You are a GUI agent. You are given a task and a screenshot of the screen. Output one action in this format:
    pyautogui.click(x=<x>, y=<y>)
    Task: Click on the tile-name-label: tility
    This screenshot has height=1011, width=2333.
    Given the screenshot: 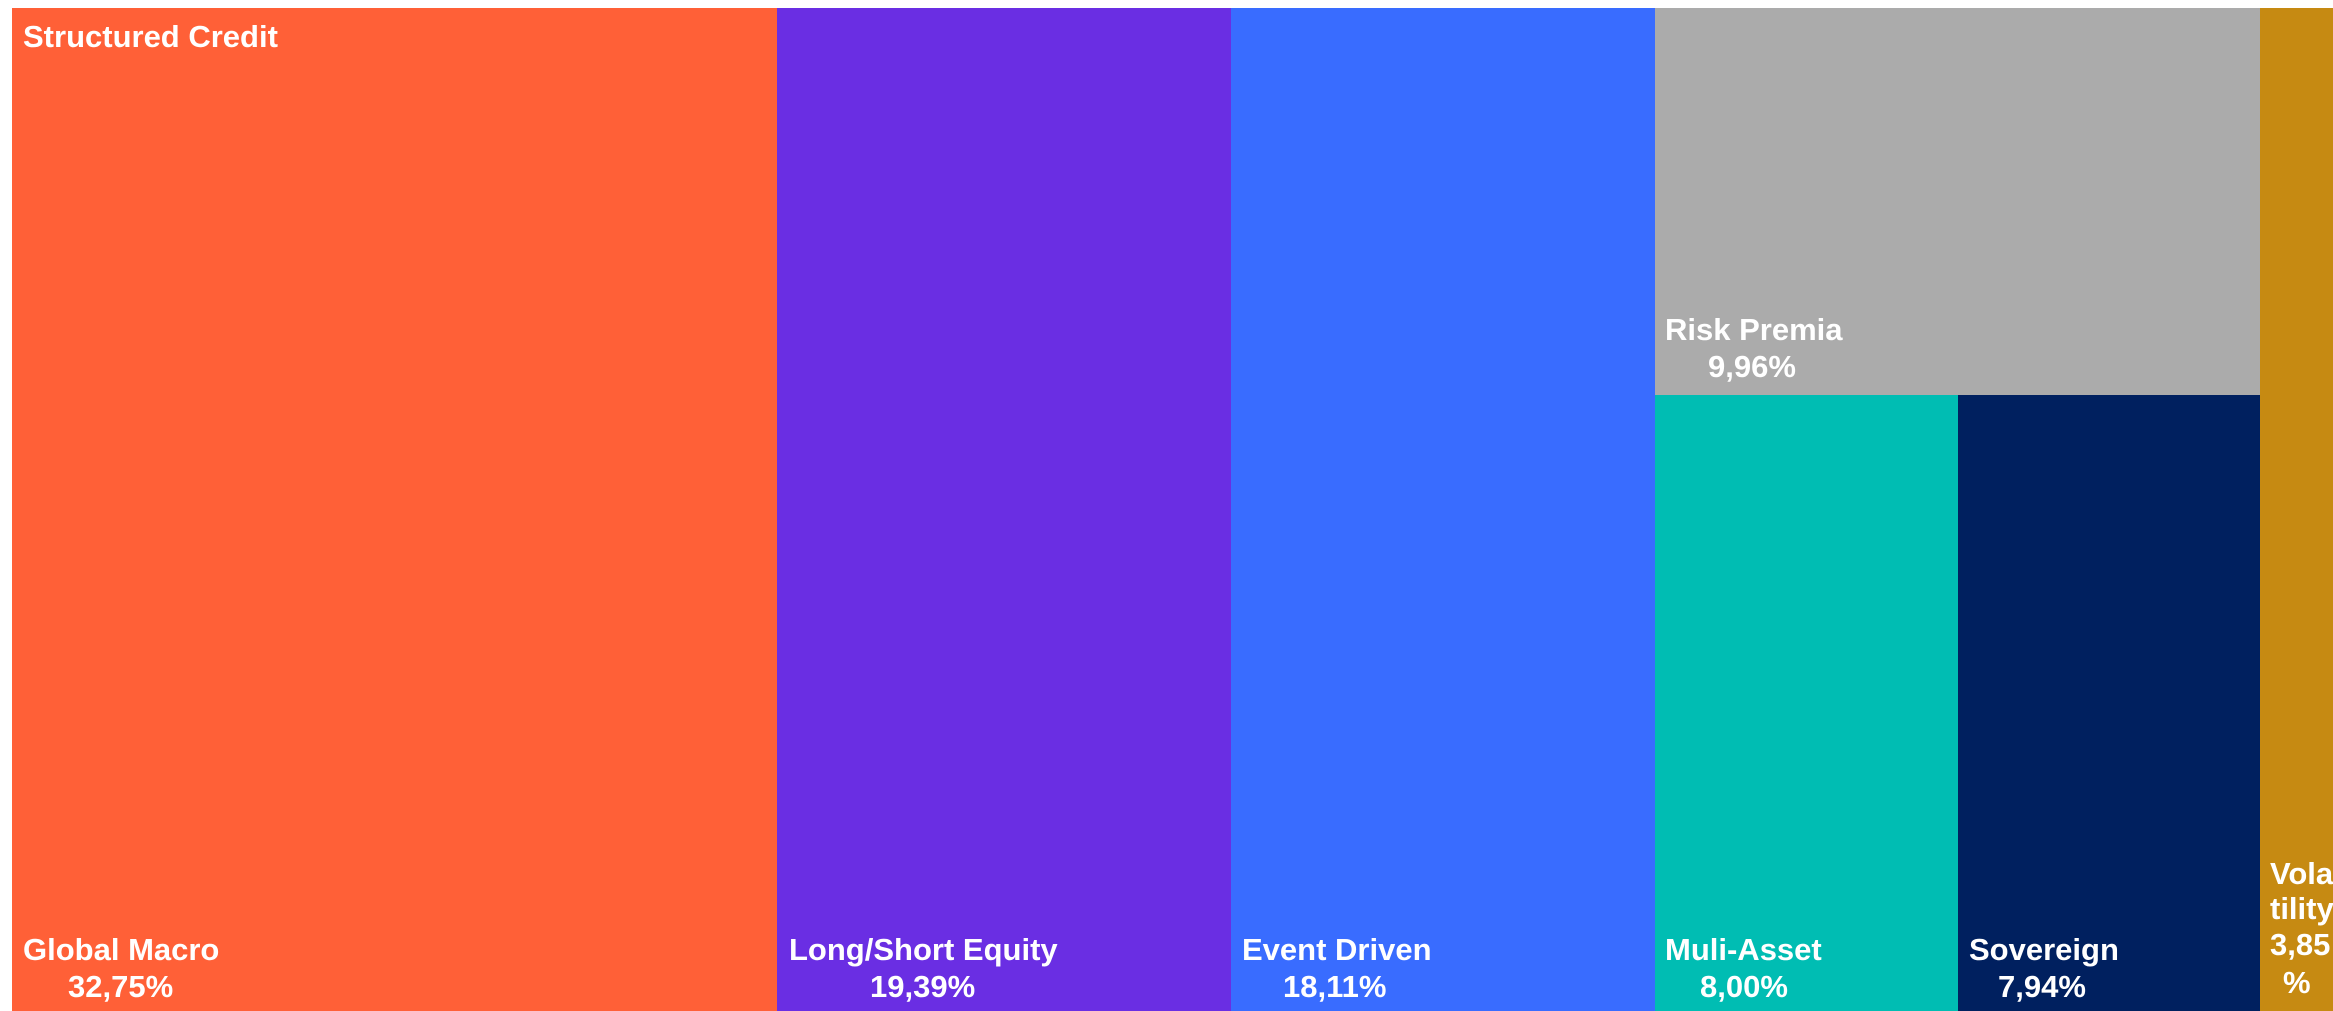 What is the action you would take?
    pyautogui.click(x=2301, y=908)
    